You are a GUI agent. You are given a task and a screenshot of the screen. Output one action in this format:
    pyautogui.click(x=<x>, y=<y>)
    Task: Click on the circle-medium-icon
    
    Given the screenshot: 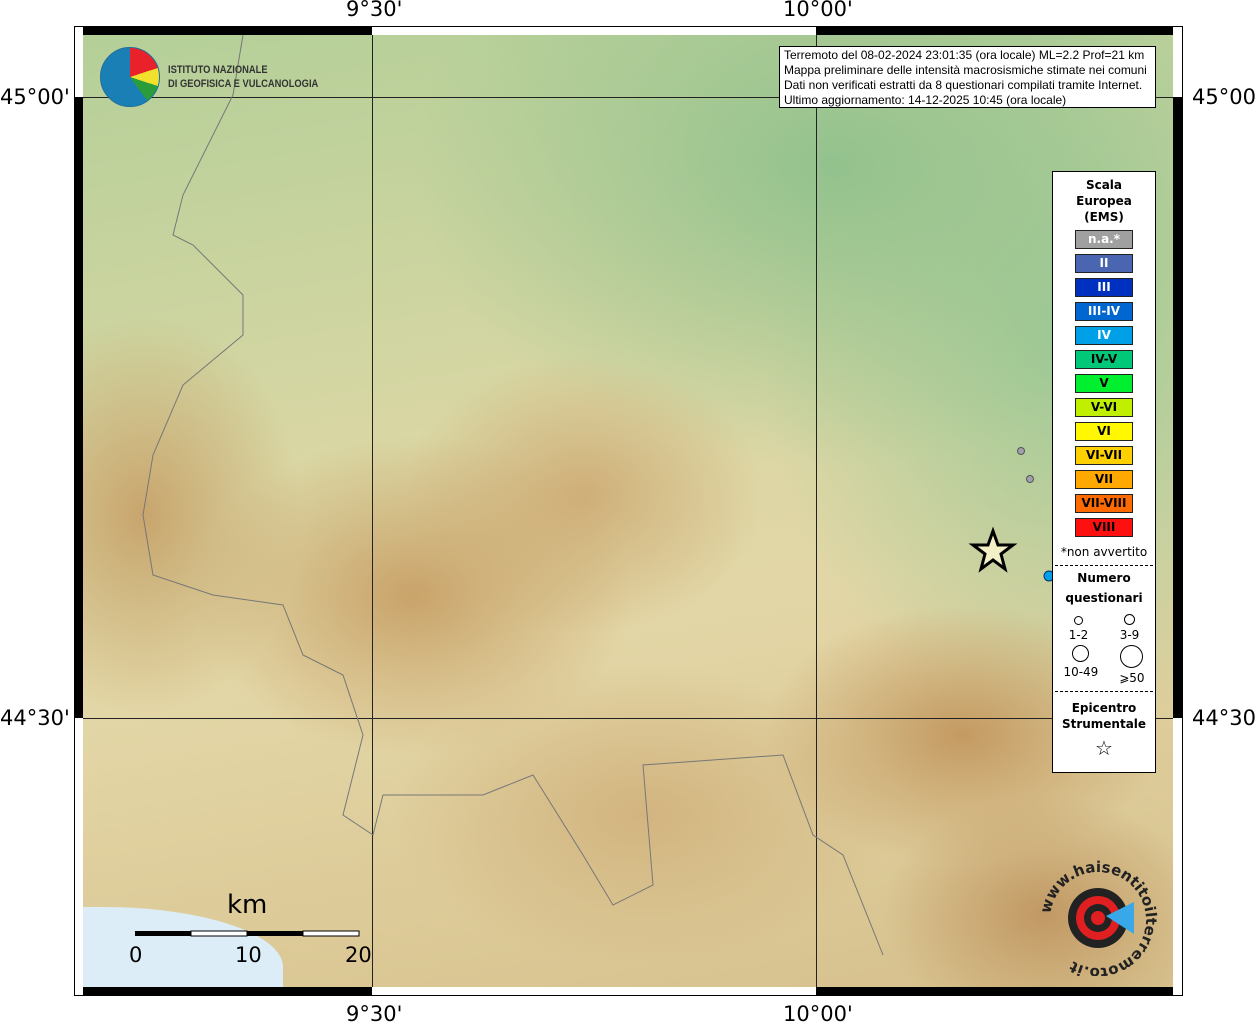 What is the action you would take?
    pyautogui.click(x=1129, y=619)
    